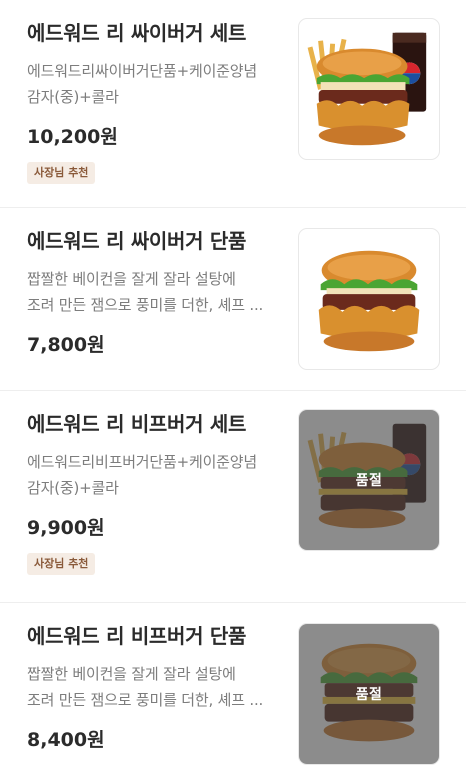 This screenshot has width=466, height=777. Describe the element at coordinates (137, 424) in the screenshot. I see `menu-item-name: 에드워드 리 비프버거 세트` at that location.